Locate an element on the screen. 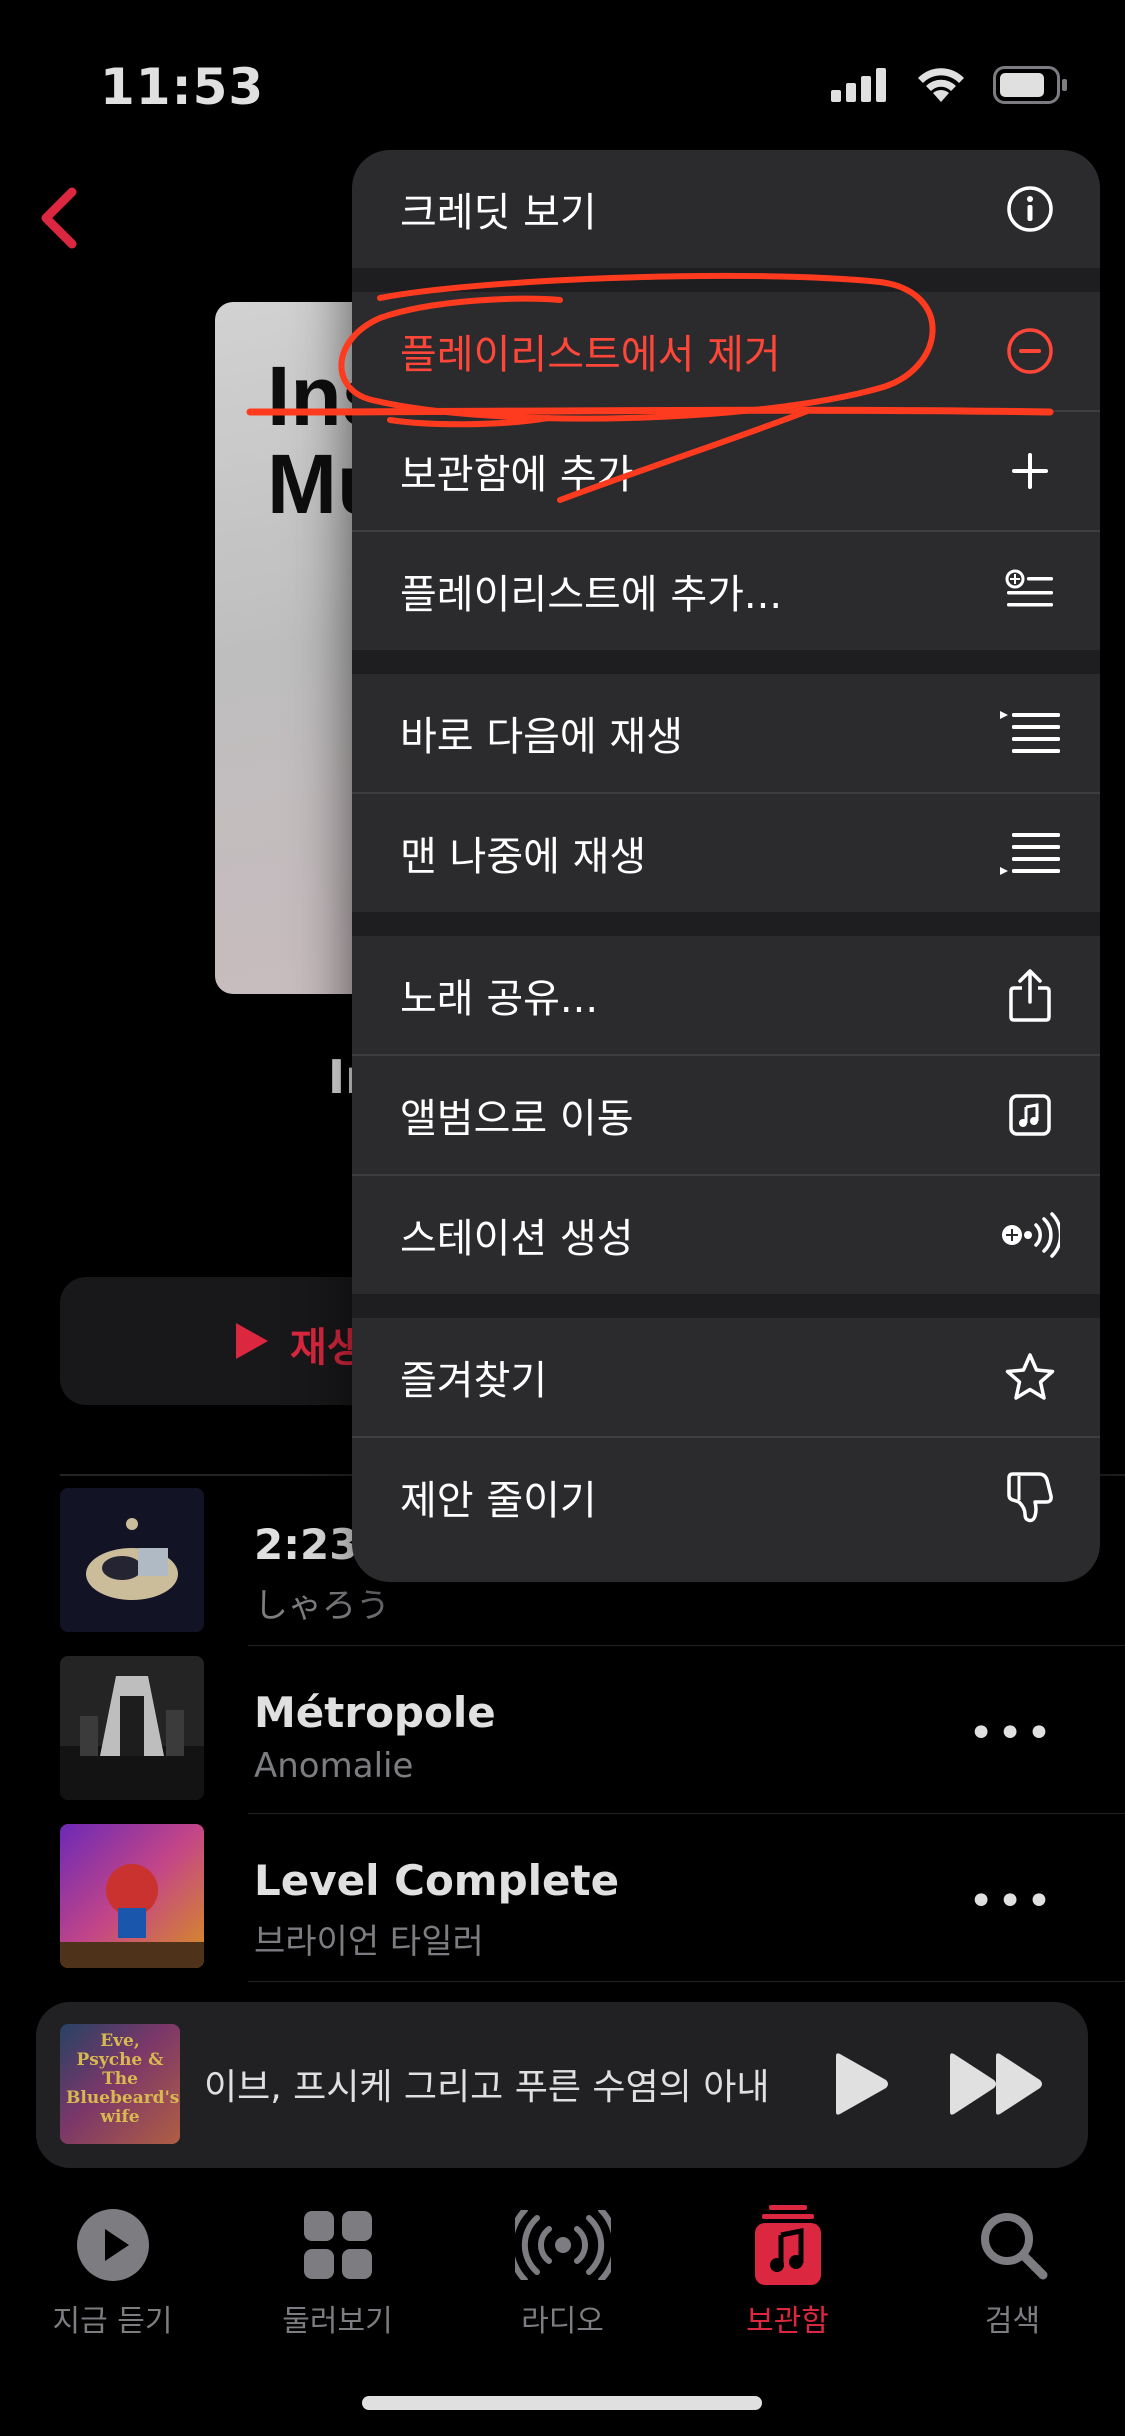  star-icon is located at coordinates (1030, 1377).